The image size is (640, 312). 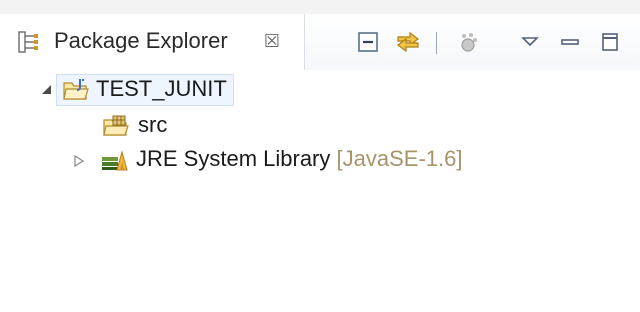 I want to click on project-label: TEST_JUNIT, so click(x=161, y=88).